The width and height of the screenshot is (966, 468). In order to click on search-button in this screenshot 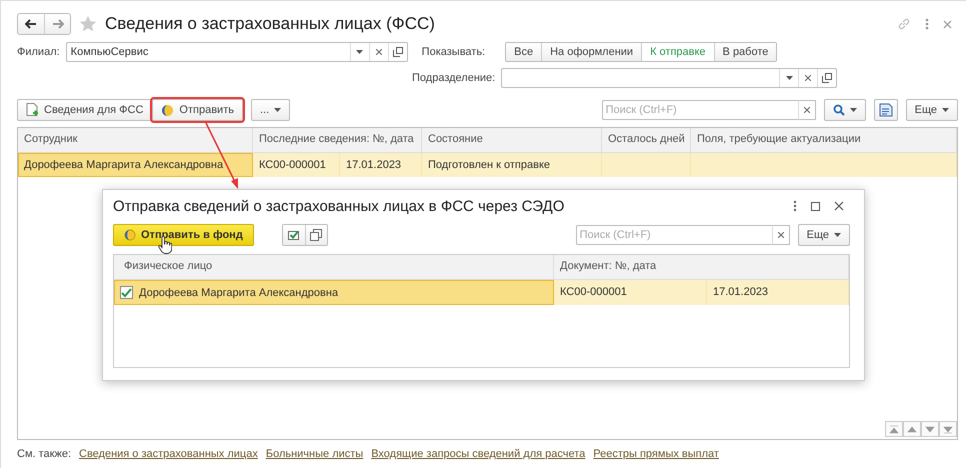, I will do `click(845, 110)`.